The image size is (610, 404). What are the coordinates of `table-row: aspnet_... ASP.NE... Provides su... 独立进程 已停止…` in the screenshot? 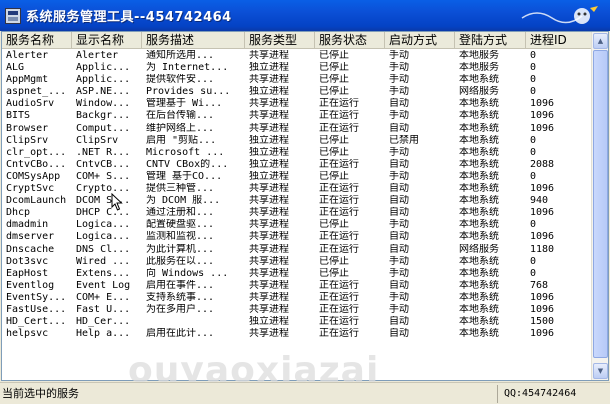 It's located at (299, 92).